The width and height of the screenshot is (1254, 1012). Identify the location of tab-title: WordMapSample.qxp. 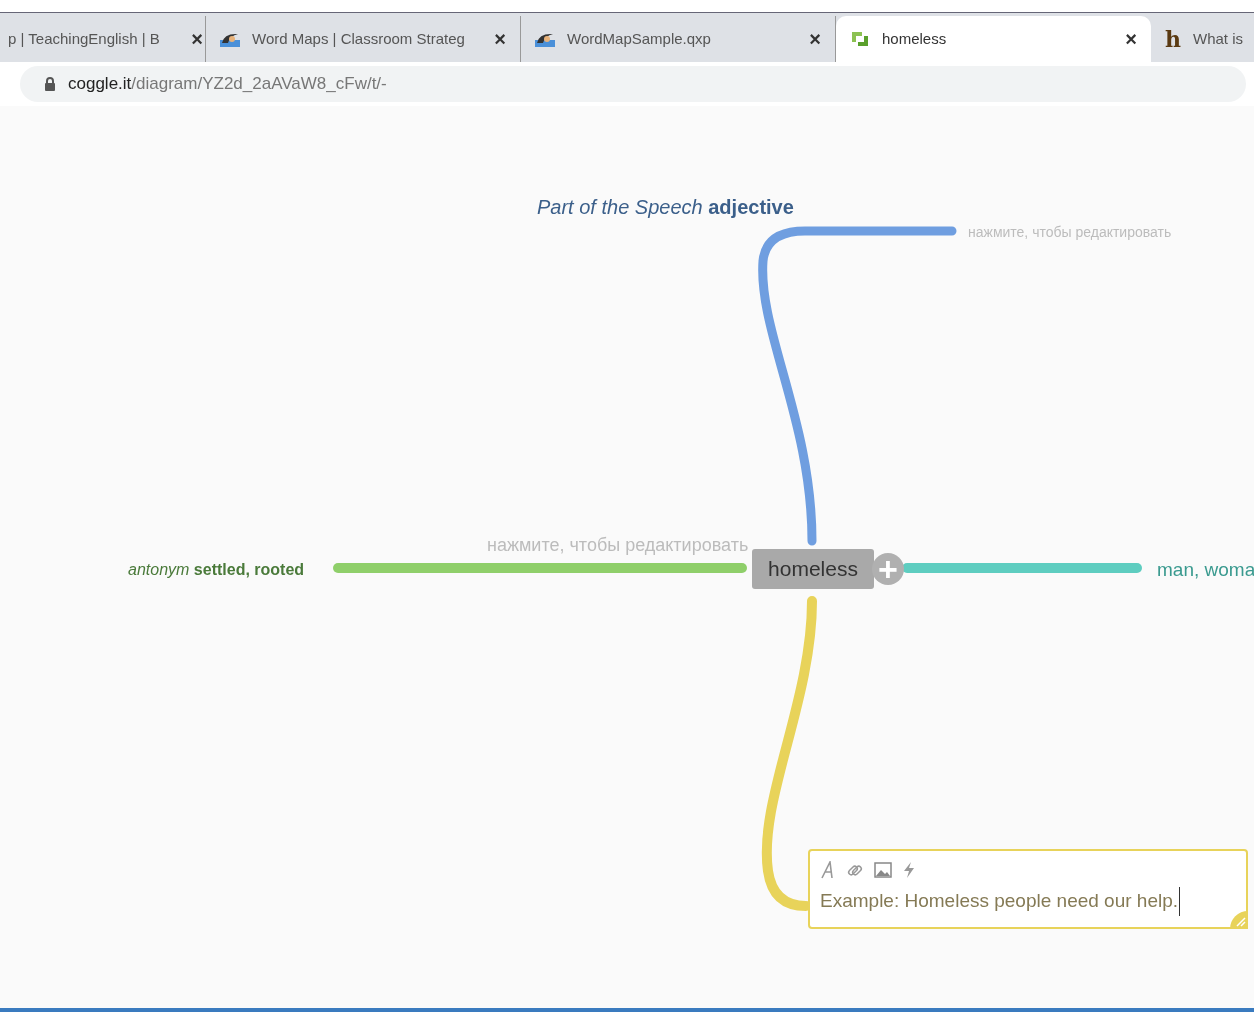
(639, 38).